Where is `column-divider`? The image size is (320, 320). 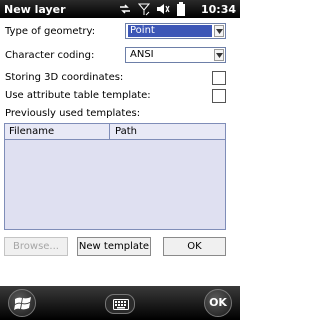
column-divider is located at coordinates (109, 131).